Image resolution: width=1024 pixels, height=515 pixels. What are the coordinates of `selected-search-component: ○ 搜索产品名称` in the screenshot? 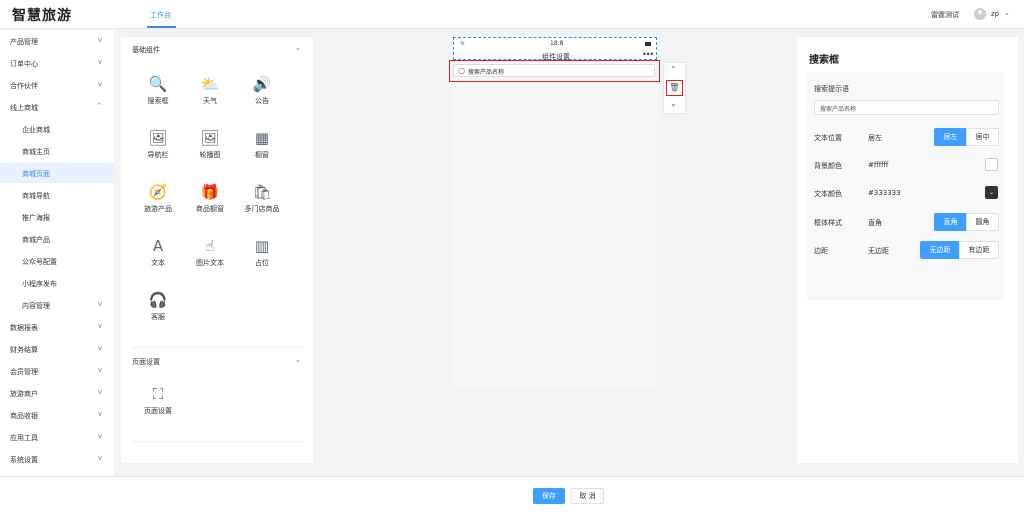 It's located at (554, 71).